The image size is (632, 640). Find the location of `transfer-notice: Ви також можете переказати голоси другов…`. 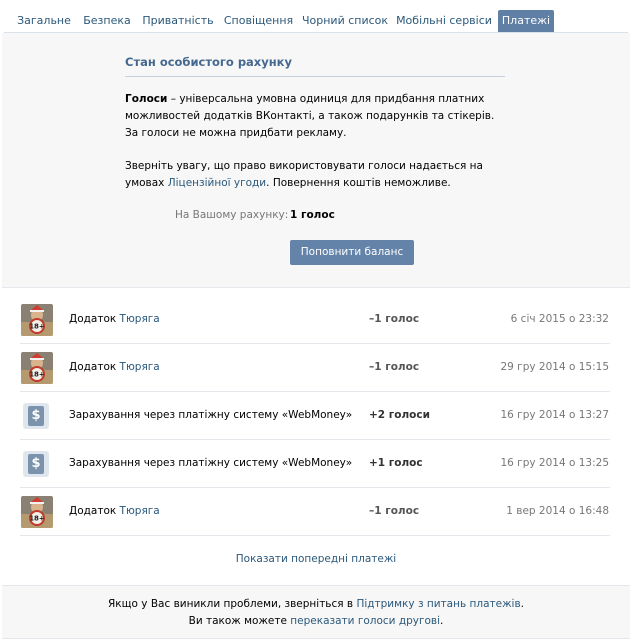

transfer-notice: Ви також можете переказати голоси другов… is located at coordinates (316, 621).